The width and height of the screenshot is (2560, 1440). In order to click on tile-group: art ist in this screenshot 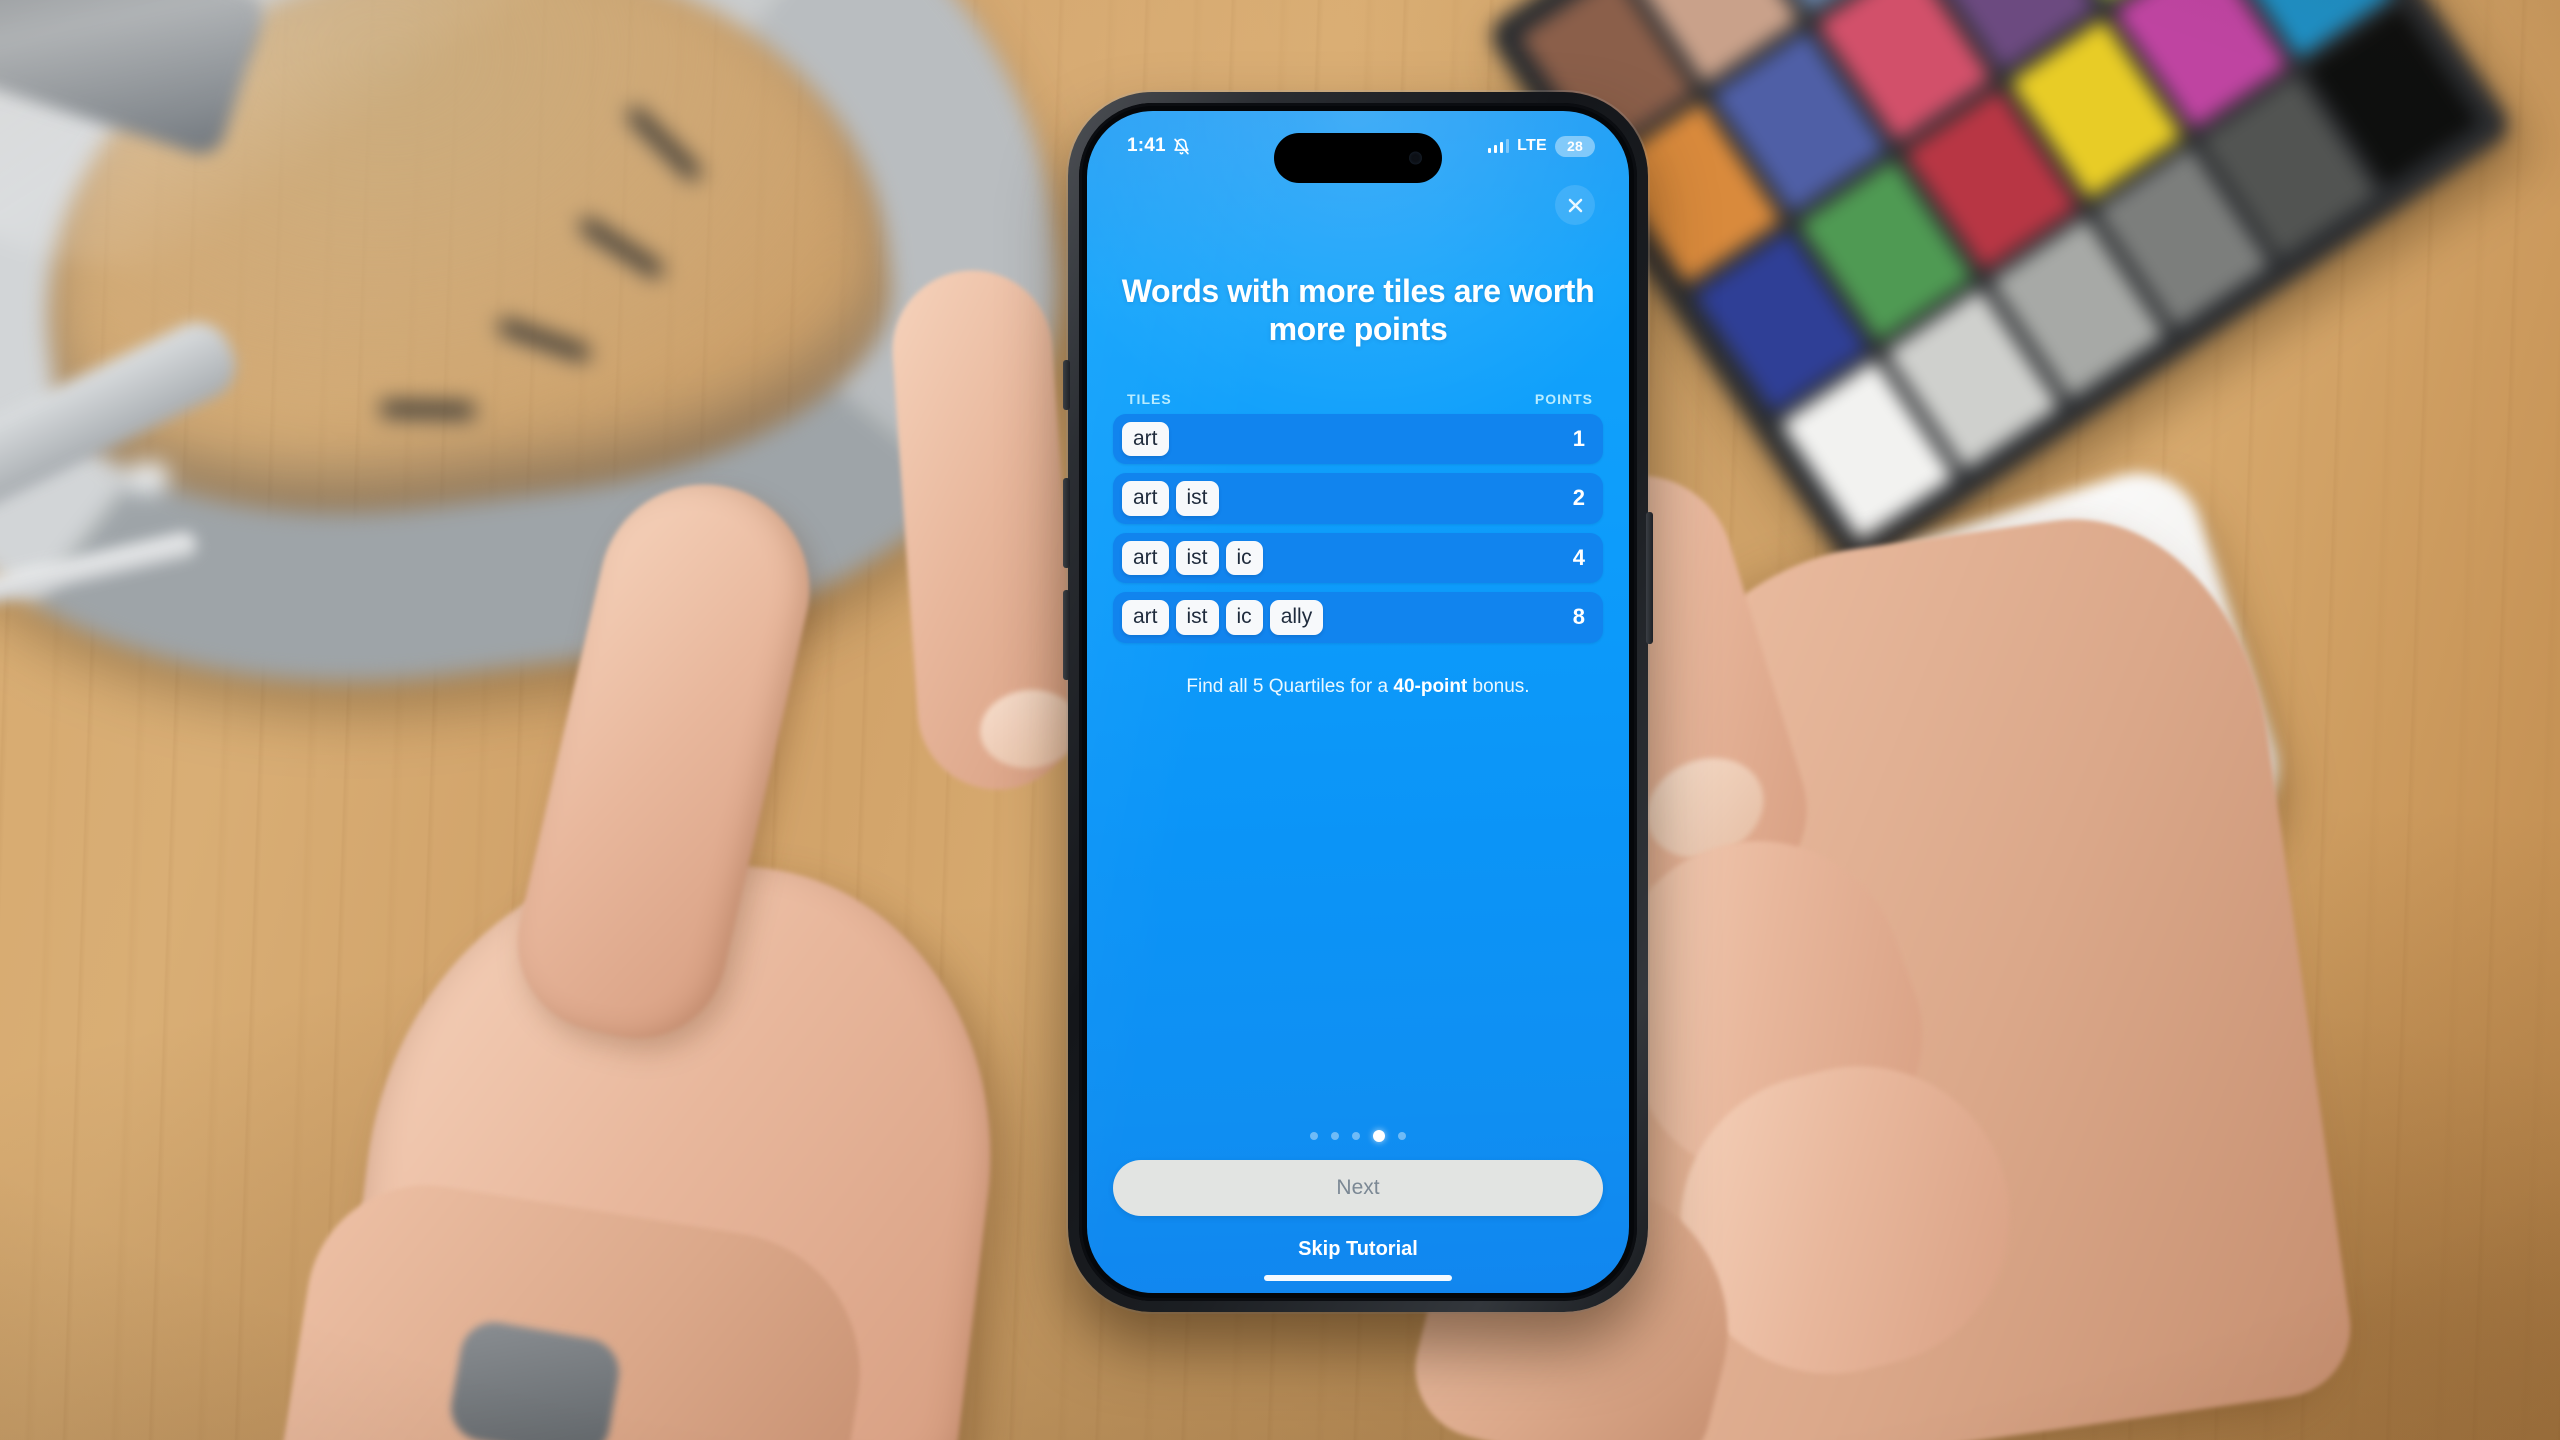, I will do `click(1170, 498)`.